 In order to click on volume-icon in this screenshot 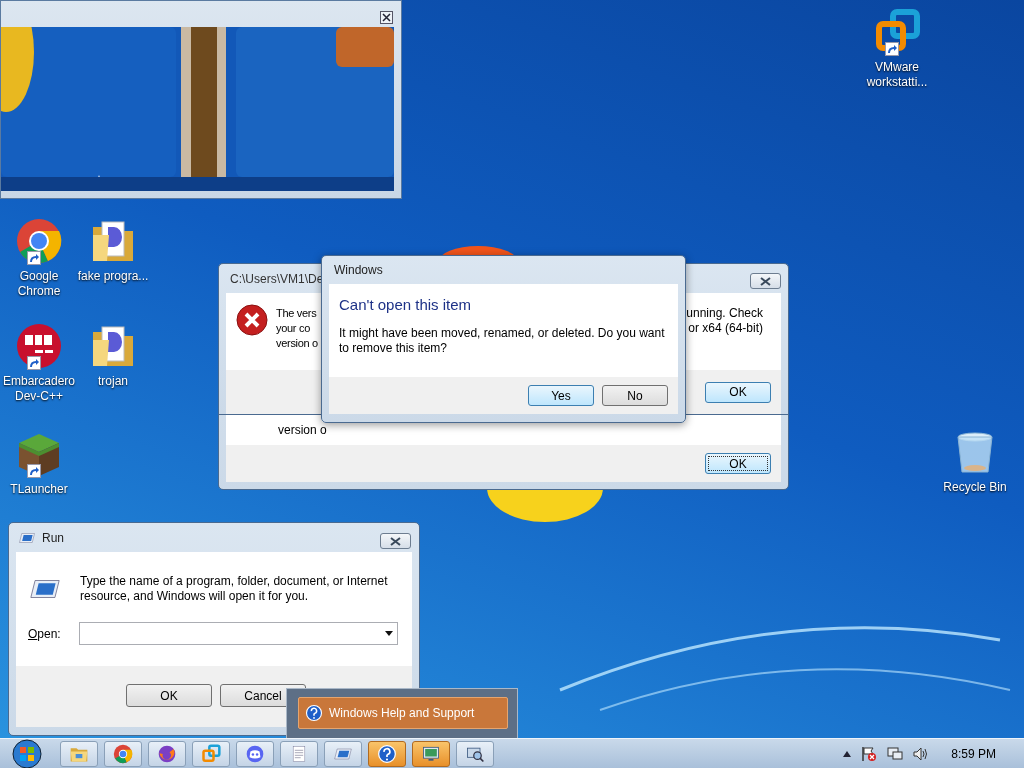, I will do `click(921, 753)`.